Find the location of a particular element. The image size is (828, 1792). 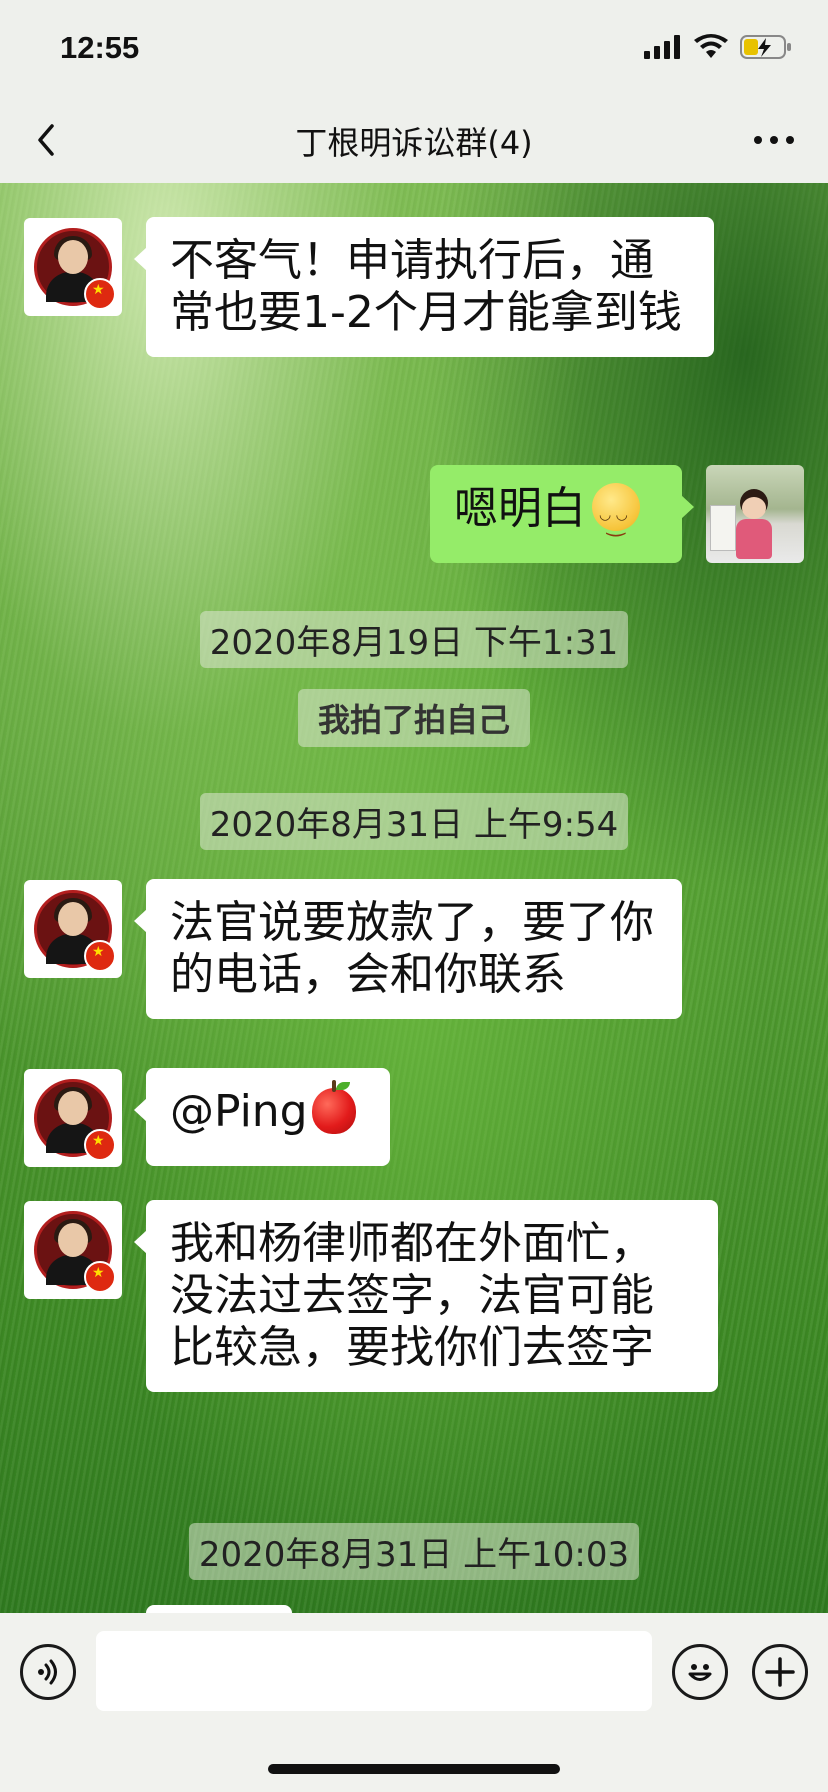

my-avatar is located at coordinates (755, 514).